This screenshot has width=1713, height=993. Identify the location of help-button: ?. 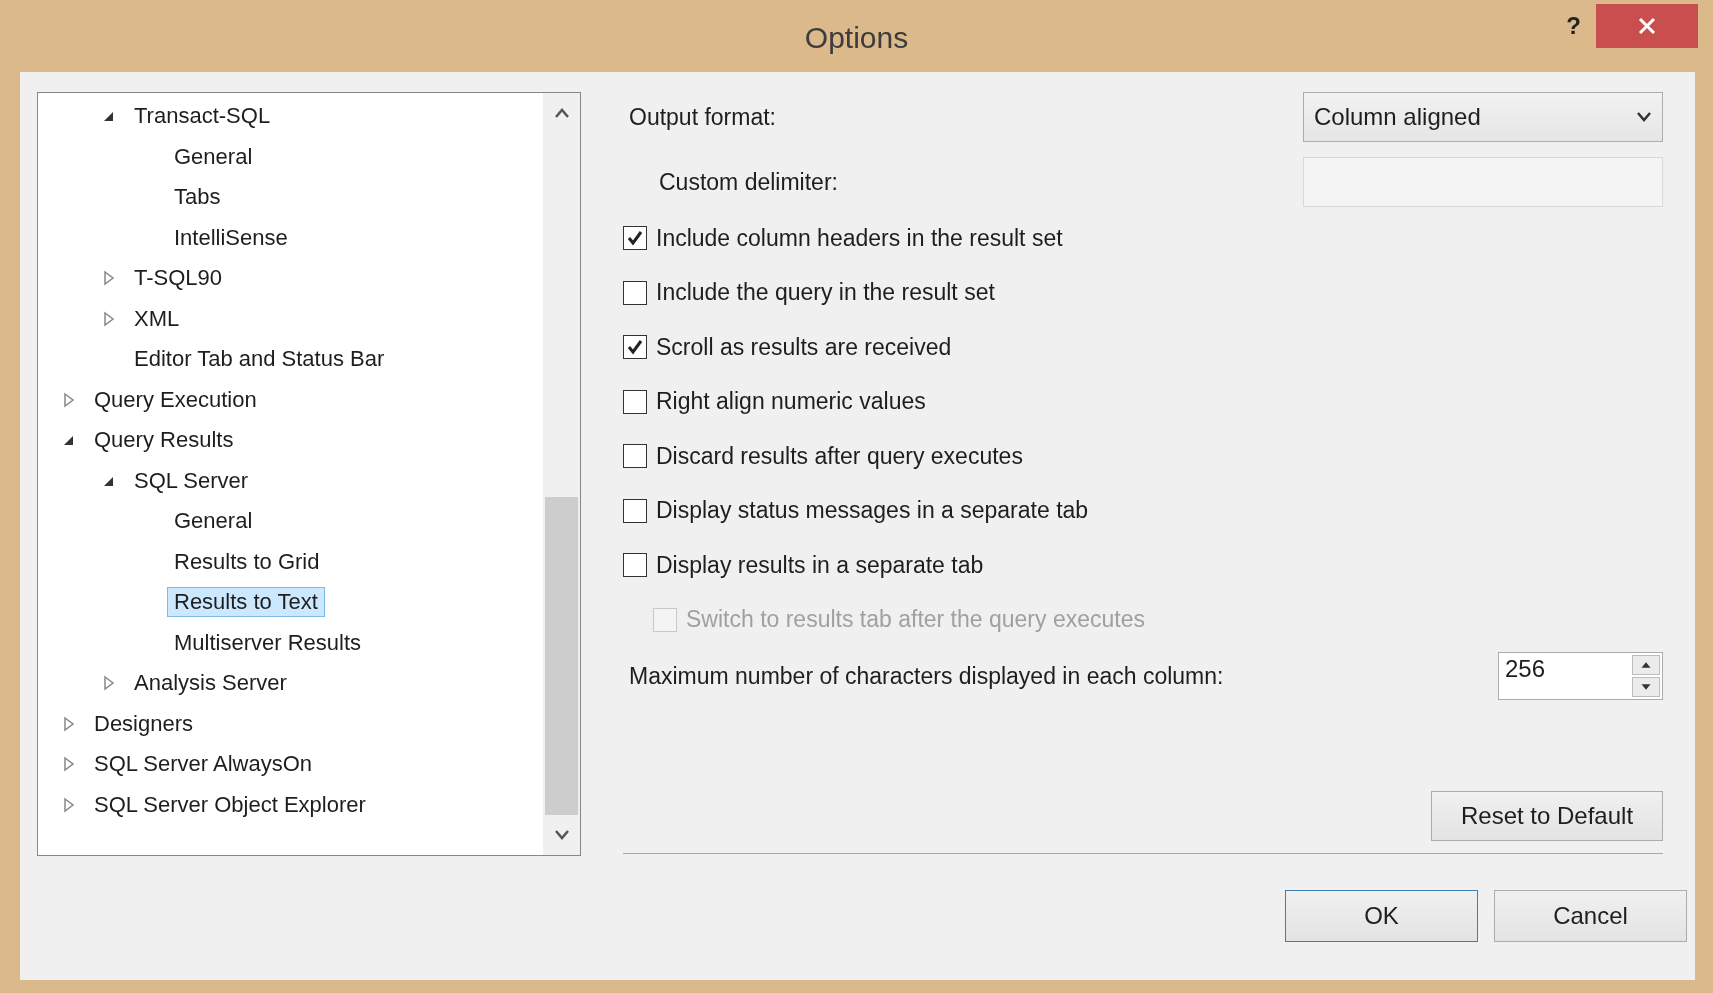
(1573, 26).